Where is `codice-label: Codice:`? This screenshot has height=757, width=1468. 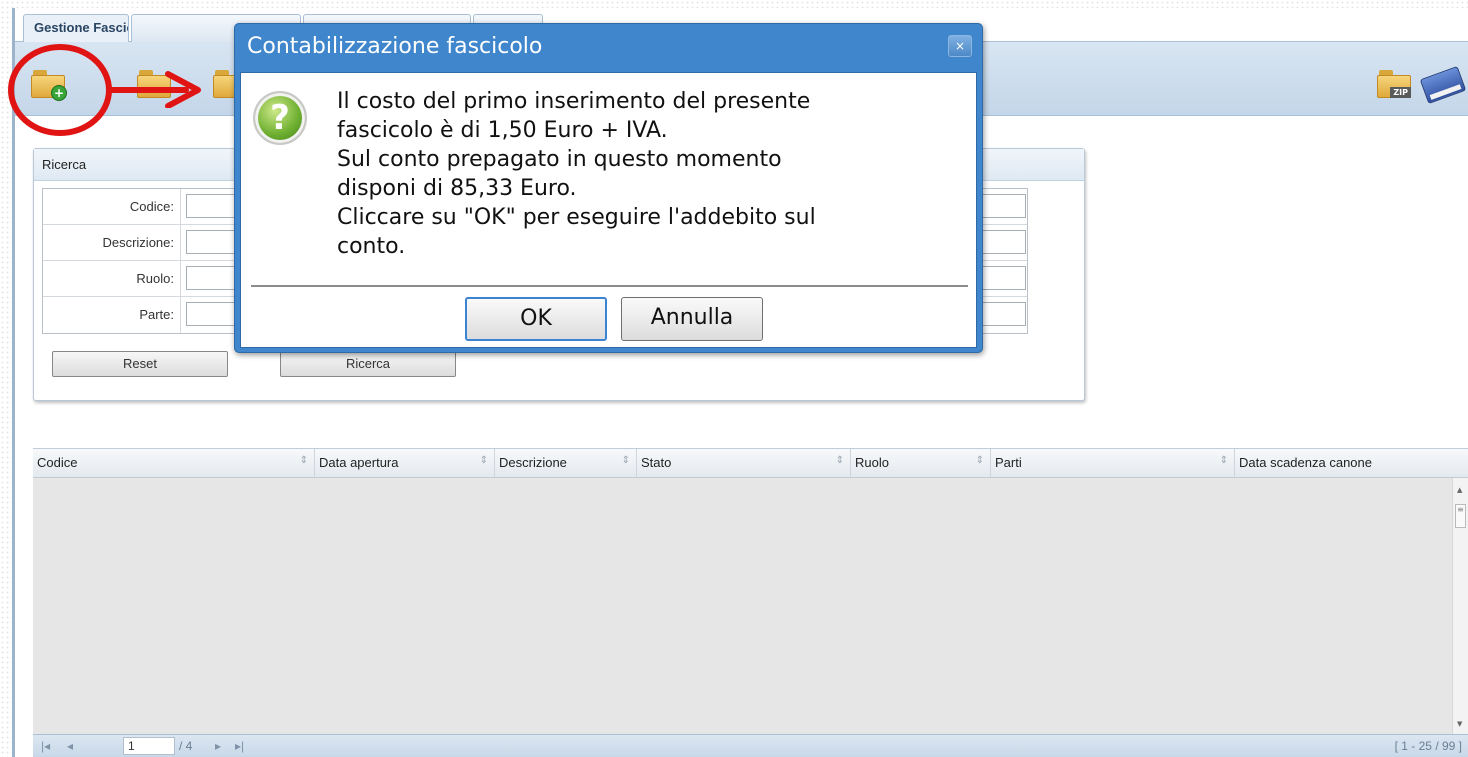
codice-label: Codice: is located at coordinates (112, 207).